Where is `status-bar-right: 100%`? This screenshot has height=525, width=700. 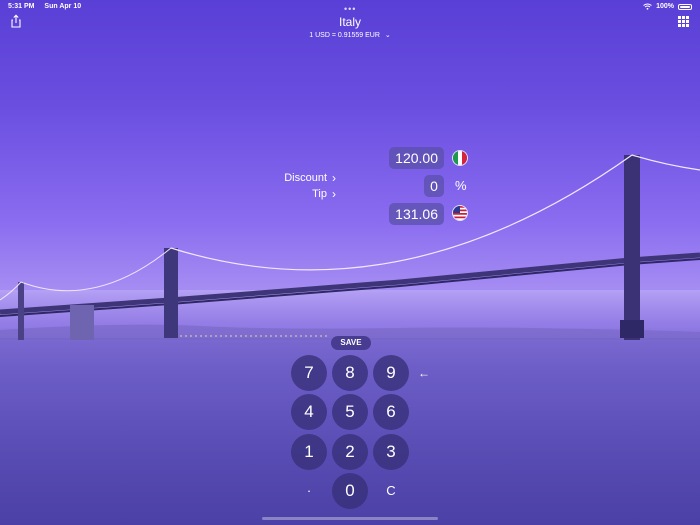
status-bar-right: 100% is located at coordinates (667, 6).